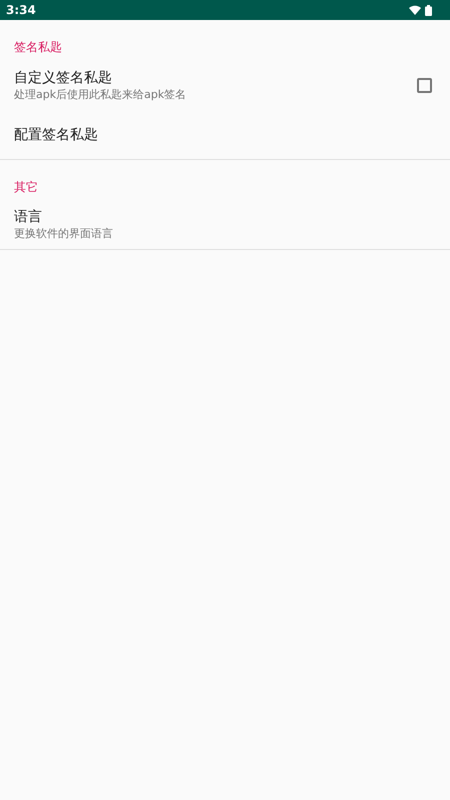 This screenshot has width=450, height=800. I want to click on wifi-icon, so click(415, 10).